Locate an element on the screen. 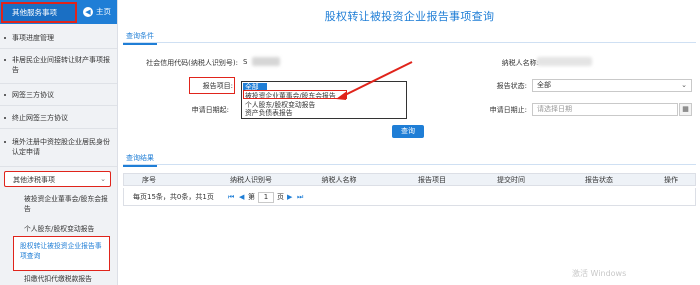 This screenshot has width=700, height=285. column-header: 操作 is located at coordinates (671, 180).